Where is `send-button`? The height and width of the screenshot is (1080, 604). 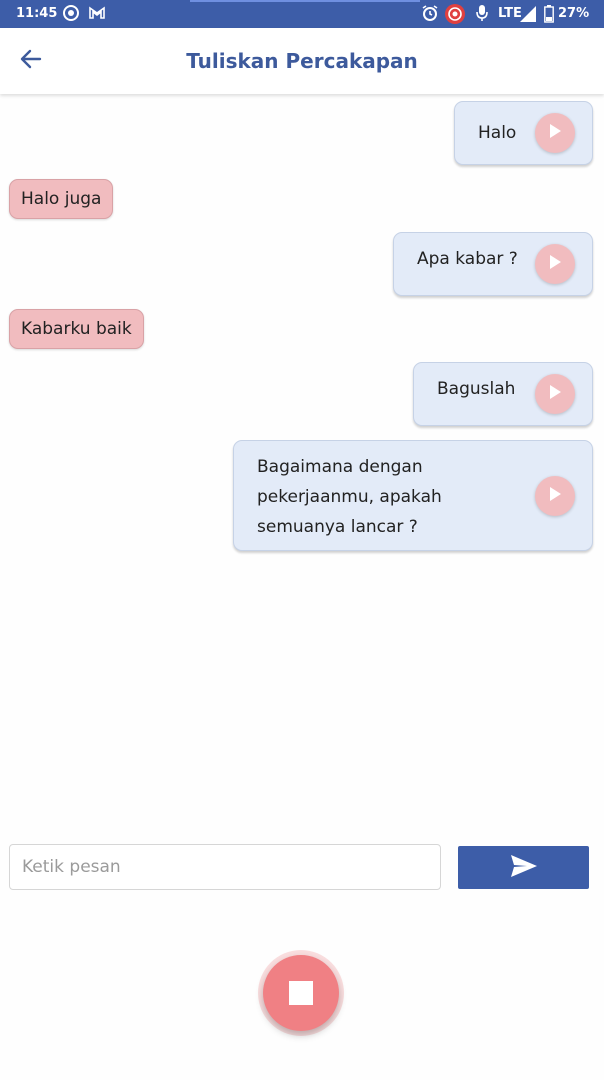
send-button is located at coordinates (523, 867).